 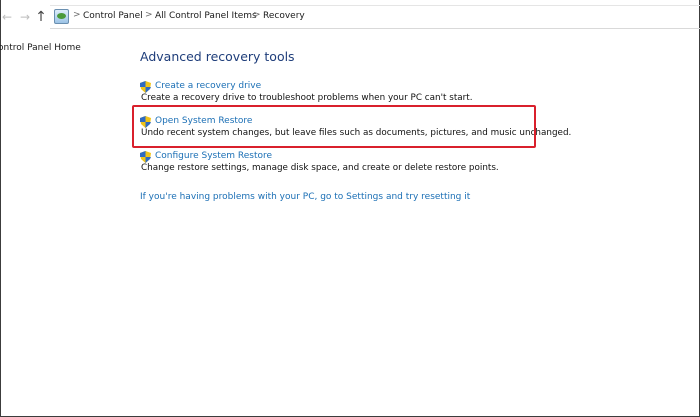 I want to click on control-panel-home-link: ontrol Panel Home, so click(x=40, y=48).